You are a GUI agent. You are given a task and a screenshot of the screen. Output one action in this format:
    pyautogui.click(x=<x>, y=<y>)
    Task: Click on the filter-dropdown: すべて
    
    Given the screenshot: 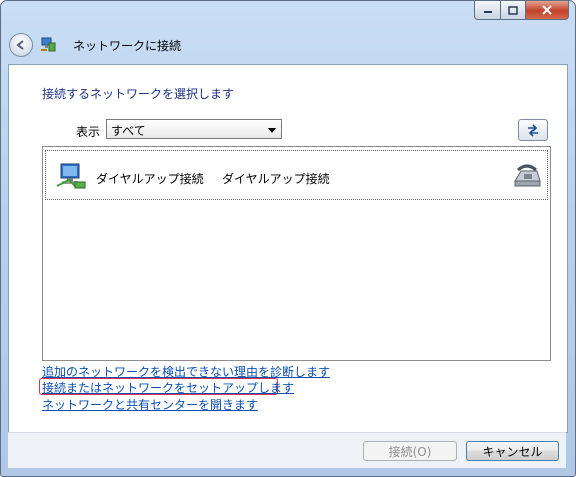 What is the action you would take?
    pyautogui.click(x=194, y=129)
    